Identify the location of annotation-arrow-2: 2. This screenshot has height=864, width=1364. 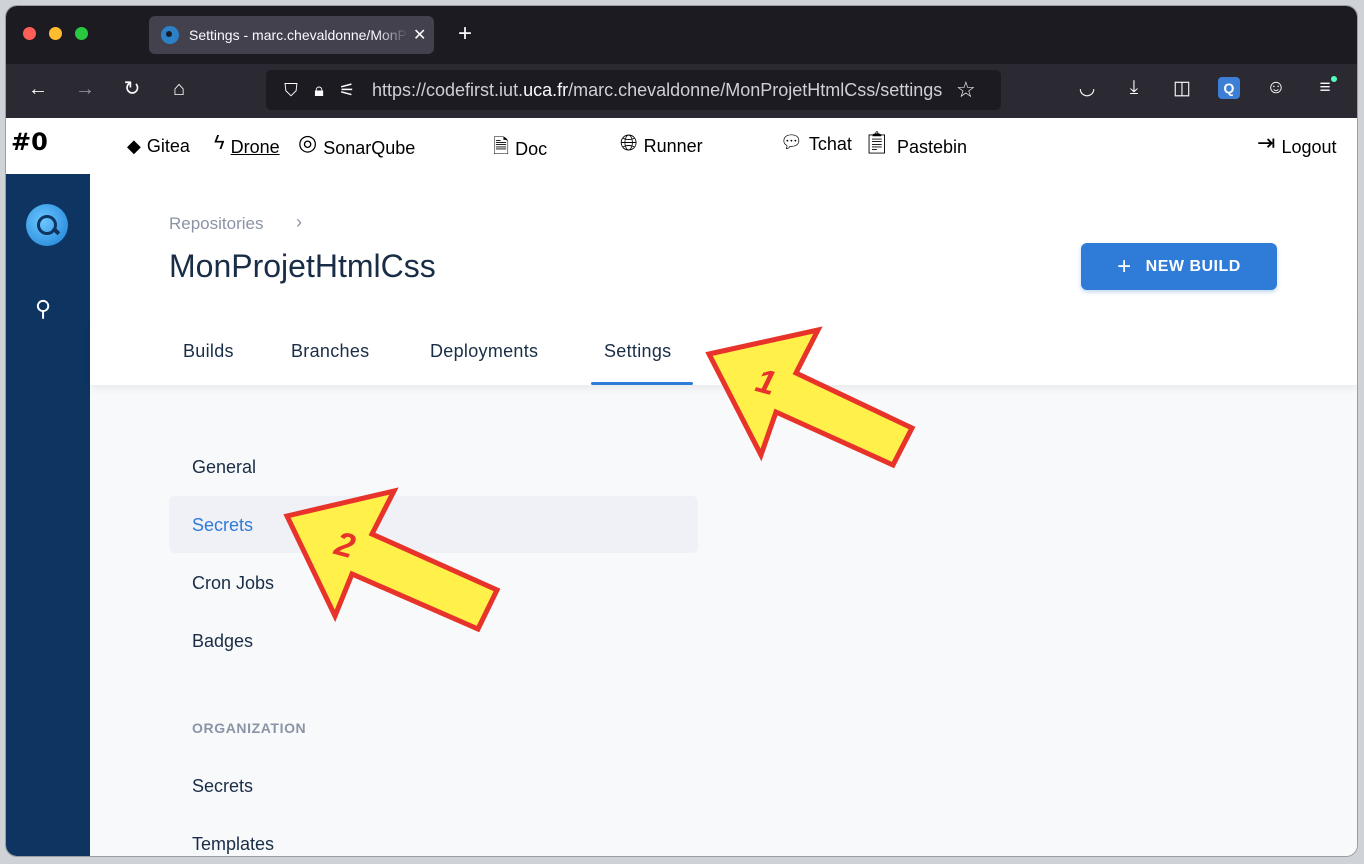
(392, 560).